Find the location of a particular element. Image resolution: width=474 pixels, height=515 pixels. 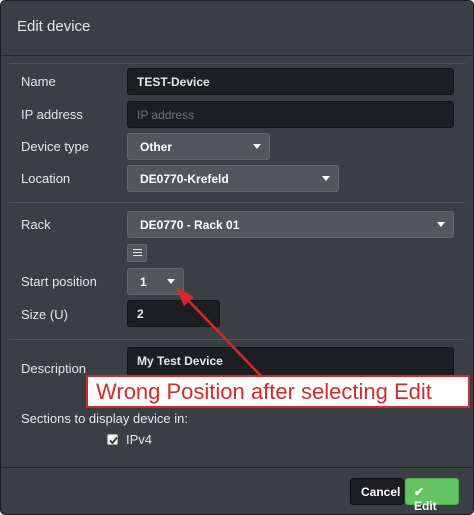

ipv4-label: IPv4 is located at coordinates (139, 439).